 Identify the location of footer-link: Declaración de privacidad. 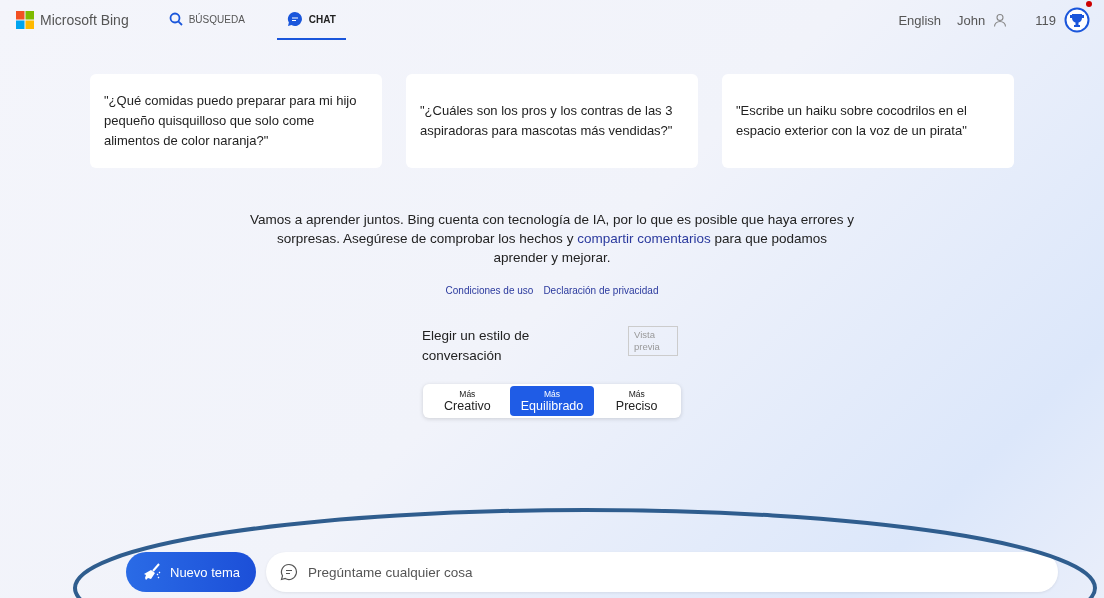
(601, 290).